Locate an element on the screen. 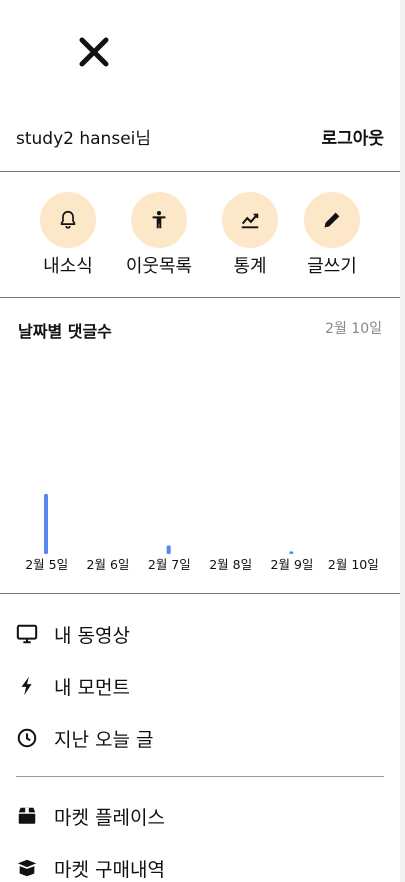  logout-button: 로그아웃 is located at coordinates (352, 136).